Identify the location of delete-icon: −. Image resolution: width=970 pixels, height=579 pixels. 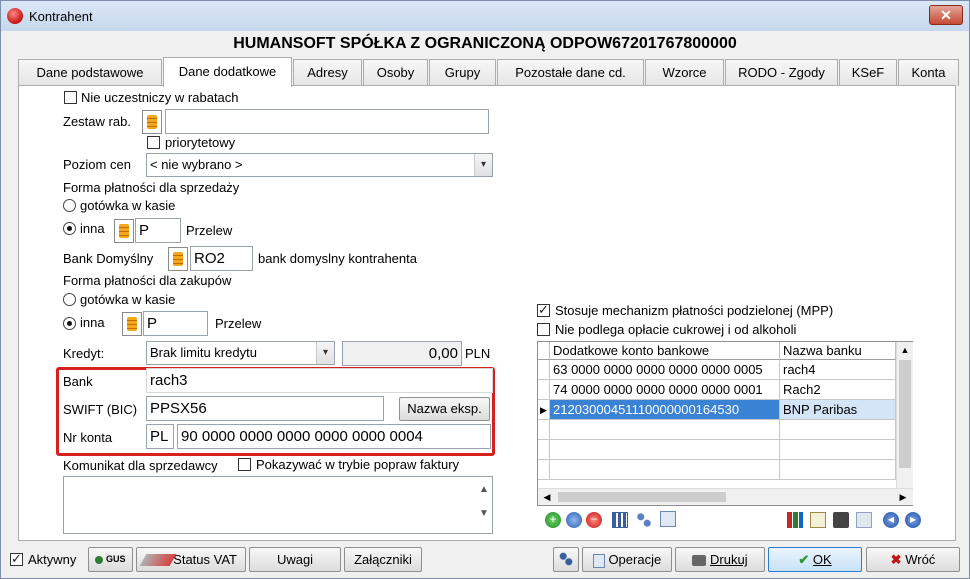
(594, 520).